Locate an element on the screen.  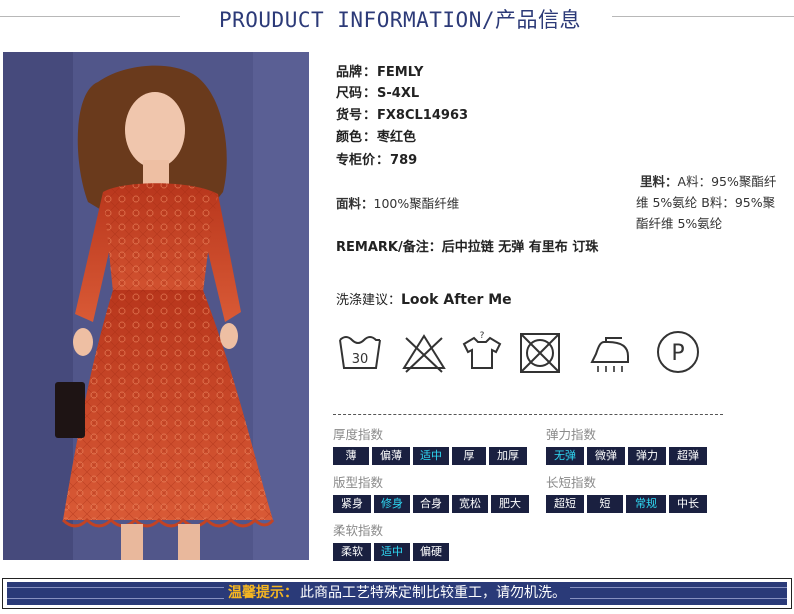
softness-index-label: 柔软指数 is located at coordinates (358, 530).